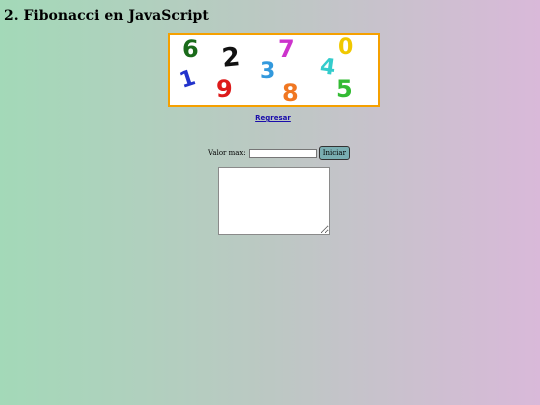 The height and width of the screenshot is (405, 540). I want to click on banner-digit: 5, so click(344, 89).